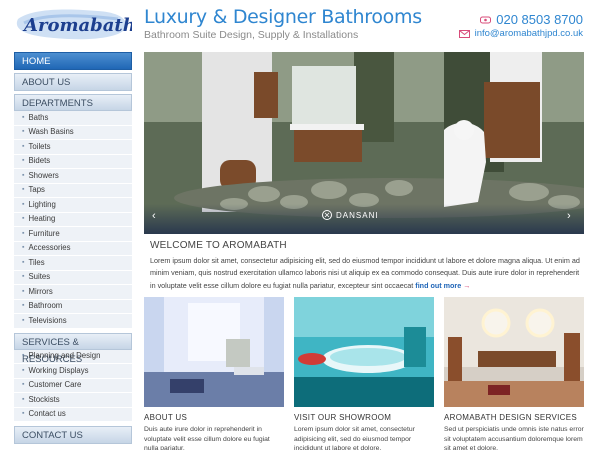  I want to click on sidebar-item-label: Televisions, so click(47, 320).